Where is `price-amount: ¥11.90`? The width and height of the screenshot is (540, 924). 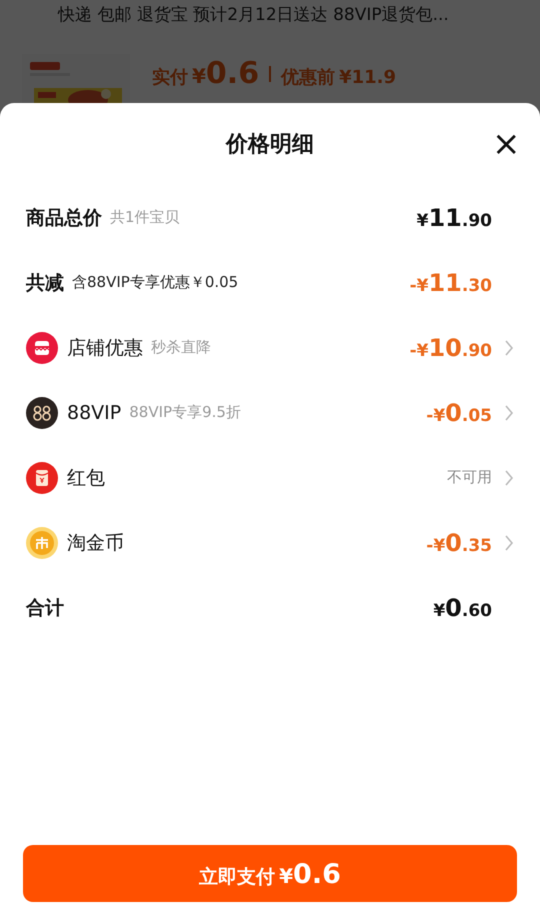 price-amount: ¥11.90 is located at coordinates (454, 218).